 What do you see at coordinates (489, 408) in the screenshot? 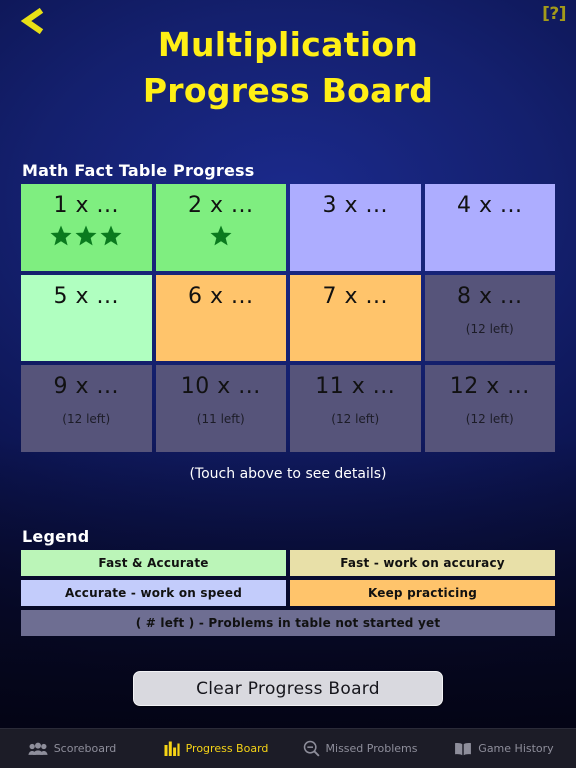
I see `fact-table-cell: 12 x ... (12 left)` at bounding box center [489, 408].